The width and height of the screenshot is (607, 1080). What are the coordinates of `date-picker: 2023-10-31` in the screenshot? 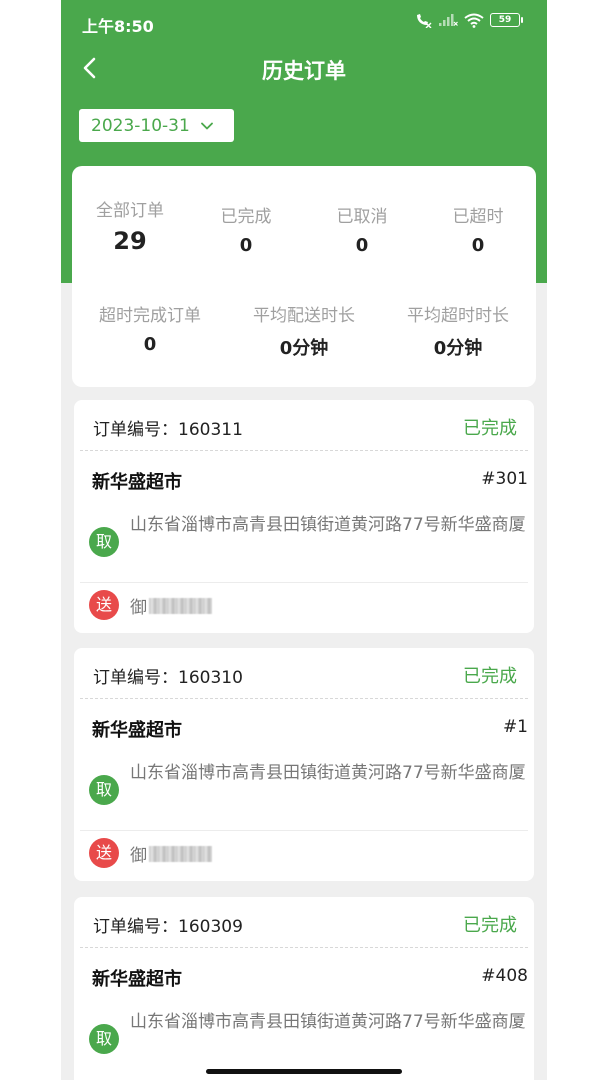 It's located at (156, 125).